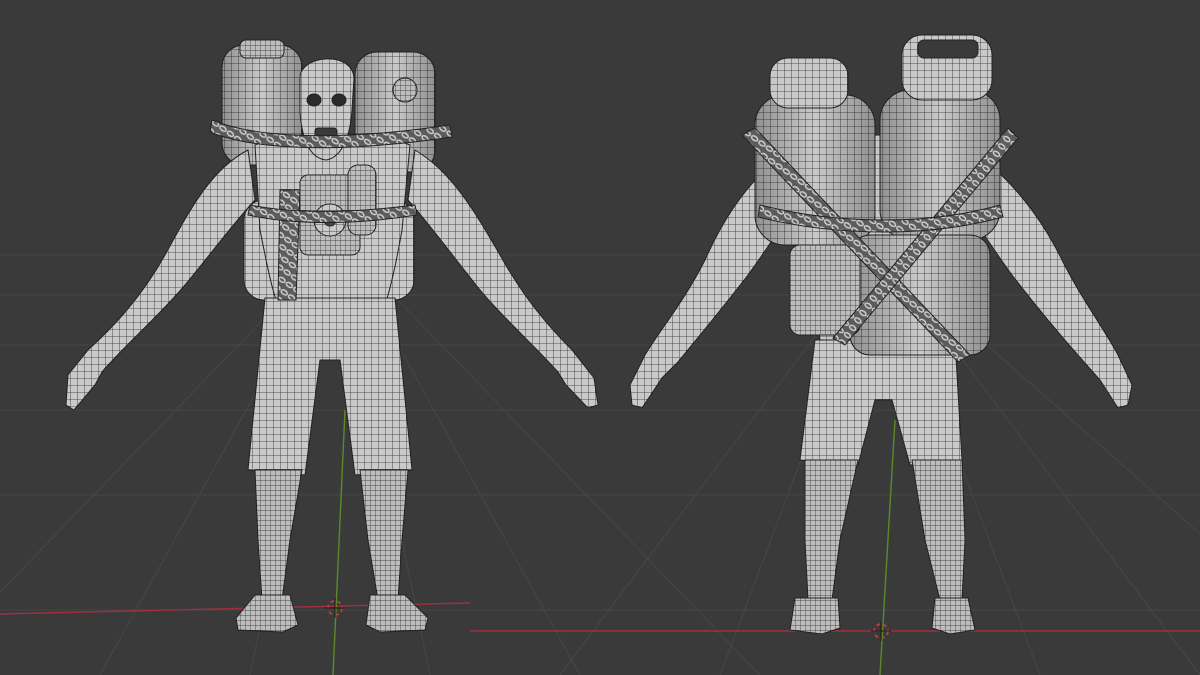  What do you see at coordinates (267, 613) in the screenshot?
I see `left-foot-front` at bounding box center [267, 613].